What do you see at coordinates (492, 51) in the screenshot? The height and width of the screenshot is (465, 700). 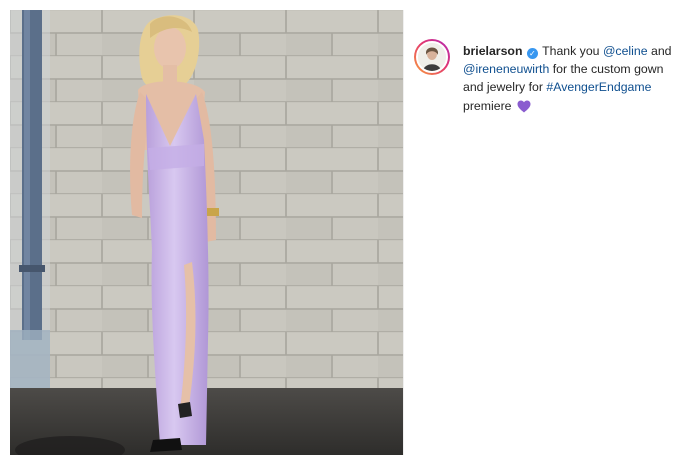 I see `username-link: brielarson` at bounding box center [492, 51].